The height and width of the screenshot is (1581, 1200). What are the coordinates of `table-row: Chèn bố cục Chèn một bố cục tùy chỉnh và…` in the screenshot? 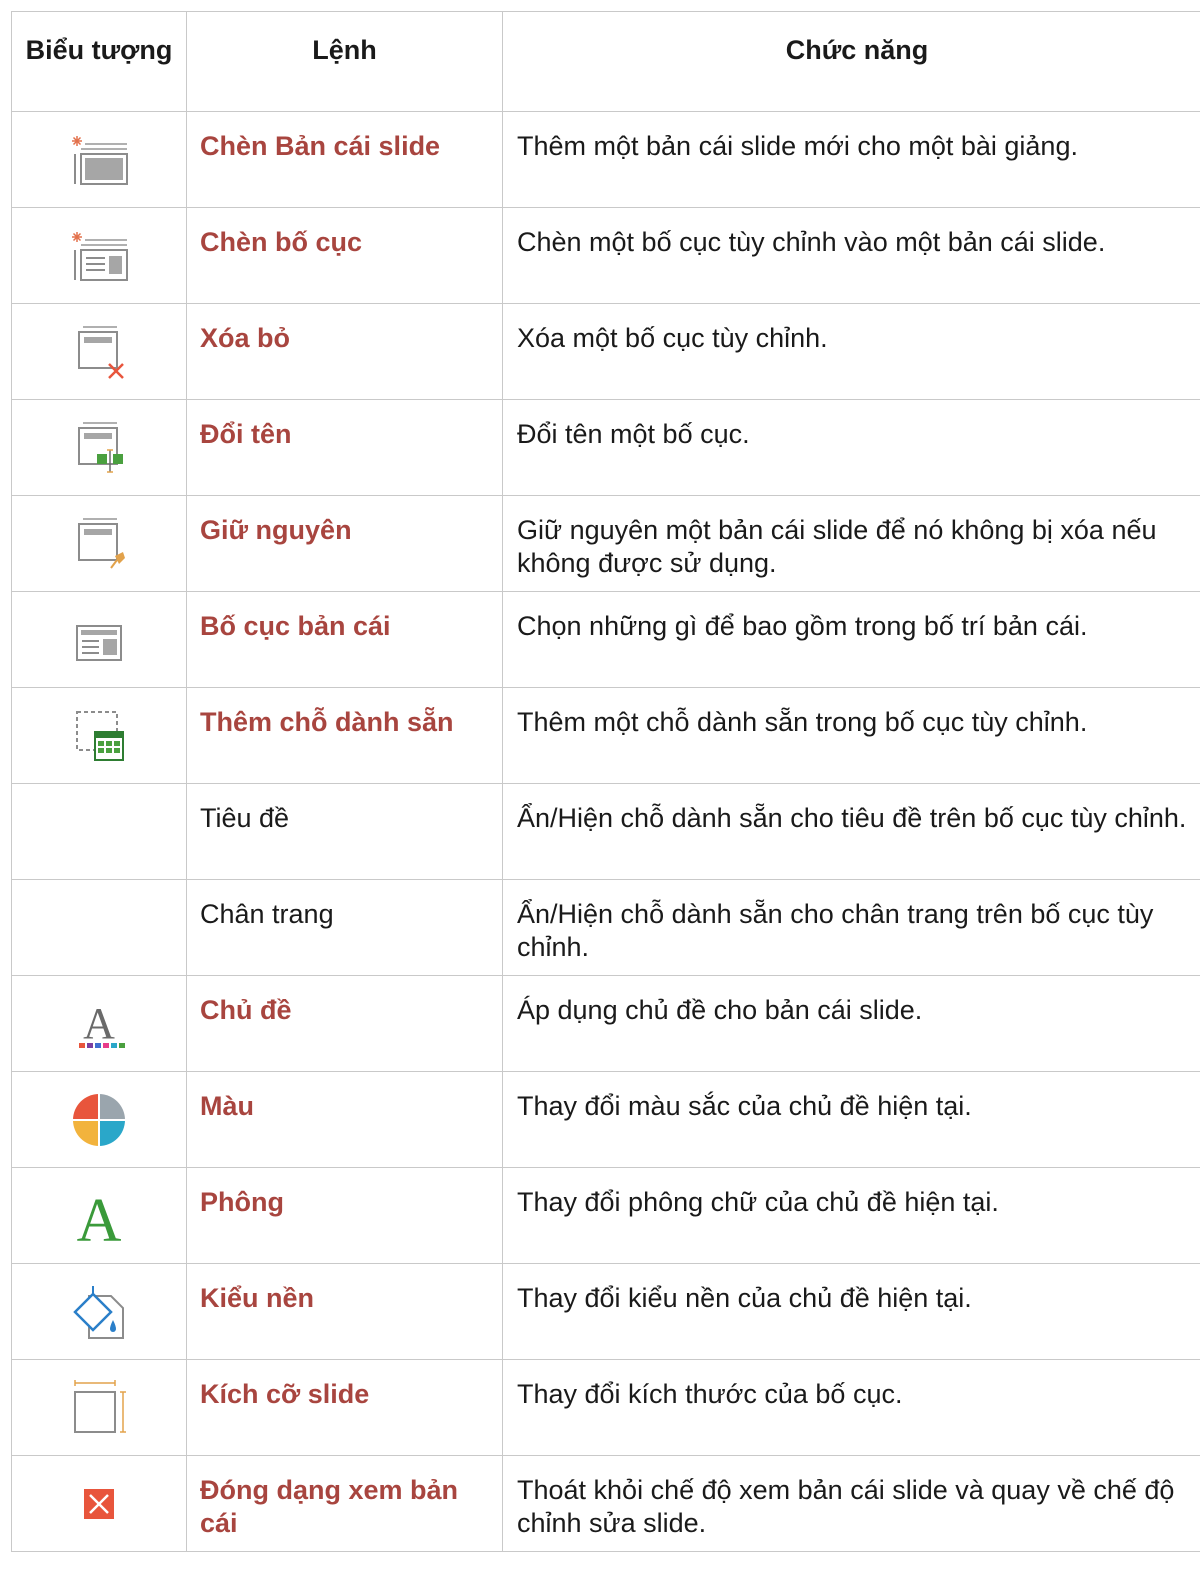 It's located at (605, 255).